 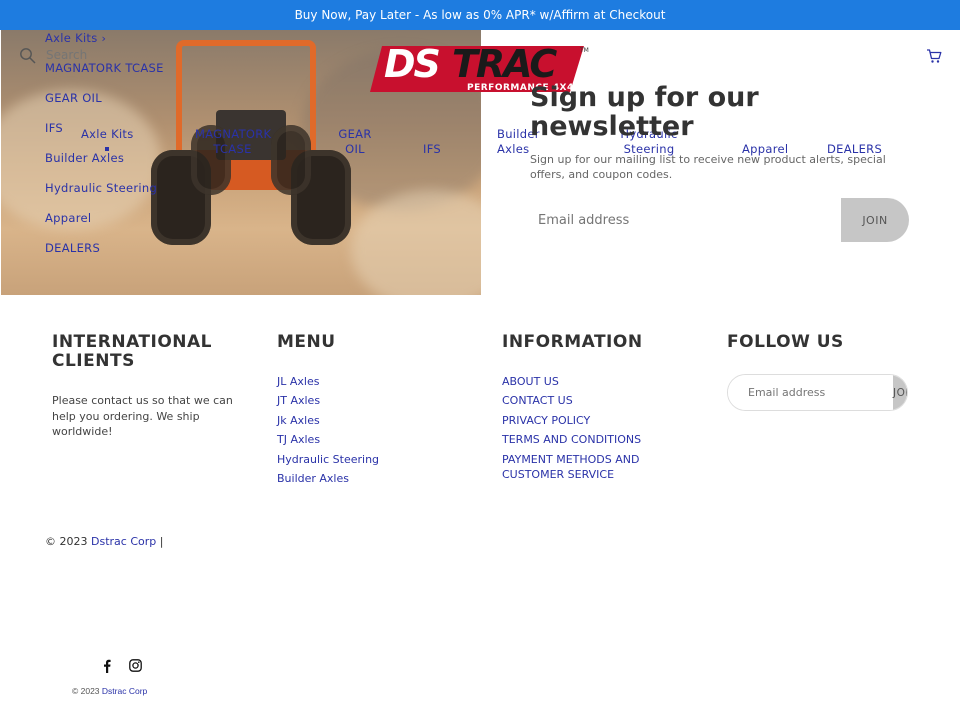 I want to click on text-line: help you ordering. We ship, so click(x=126, y=416).